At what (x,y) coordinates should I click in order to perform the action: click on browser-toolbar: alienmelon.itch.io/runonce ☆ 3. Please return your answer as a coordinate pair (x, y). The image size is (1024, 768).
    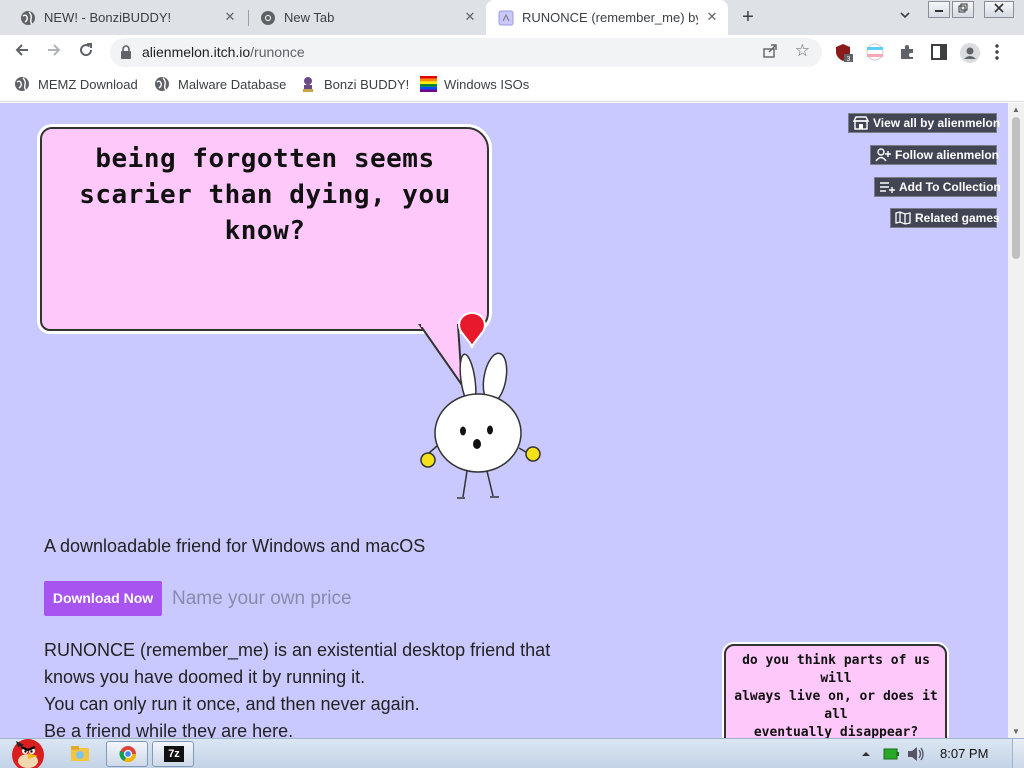
    Looking at the image, I should click on (512, 52).